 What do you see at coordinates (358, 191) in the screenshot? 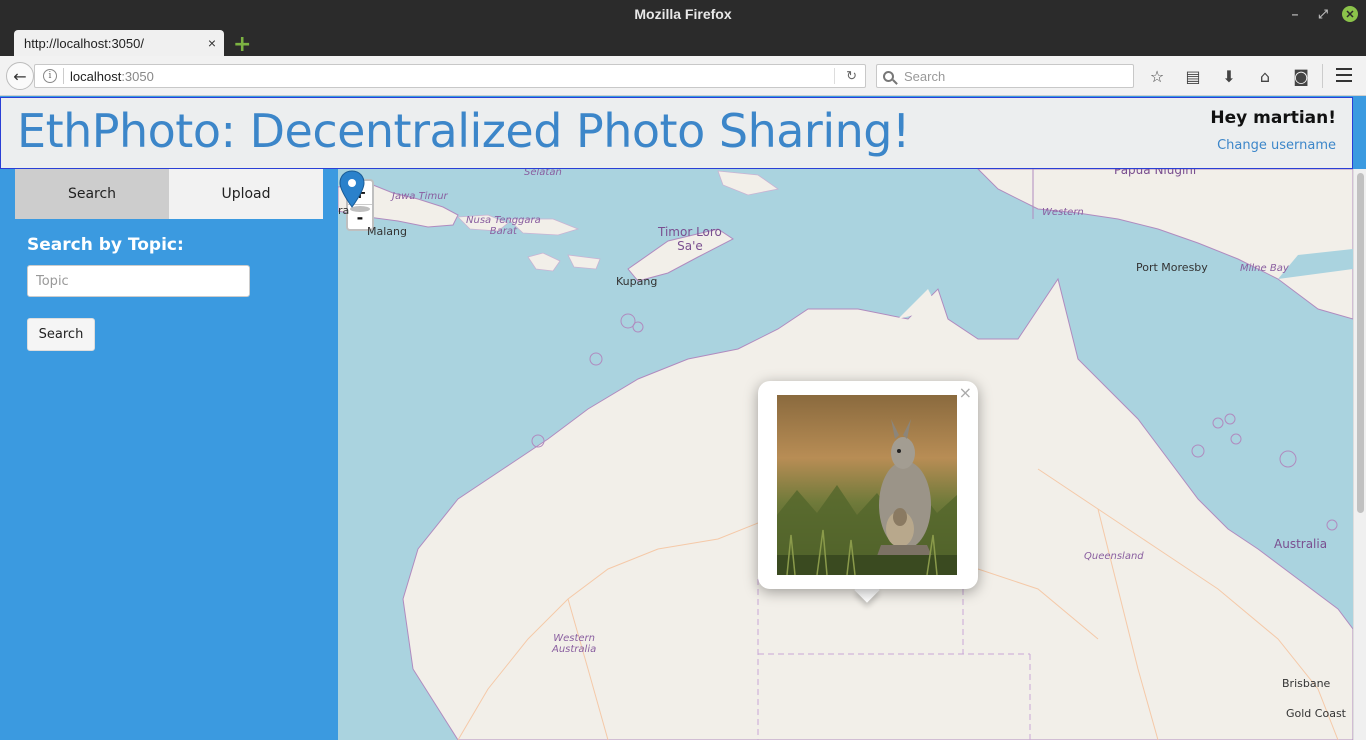
I see `map-marker-icon` at bounding box center [358, 191].